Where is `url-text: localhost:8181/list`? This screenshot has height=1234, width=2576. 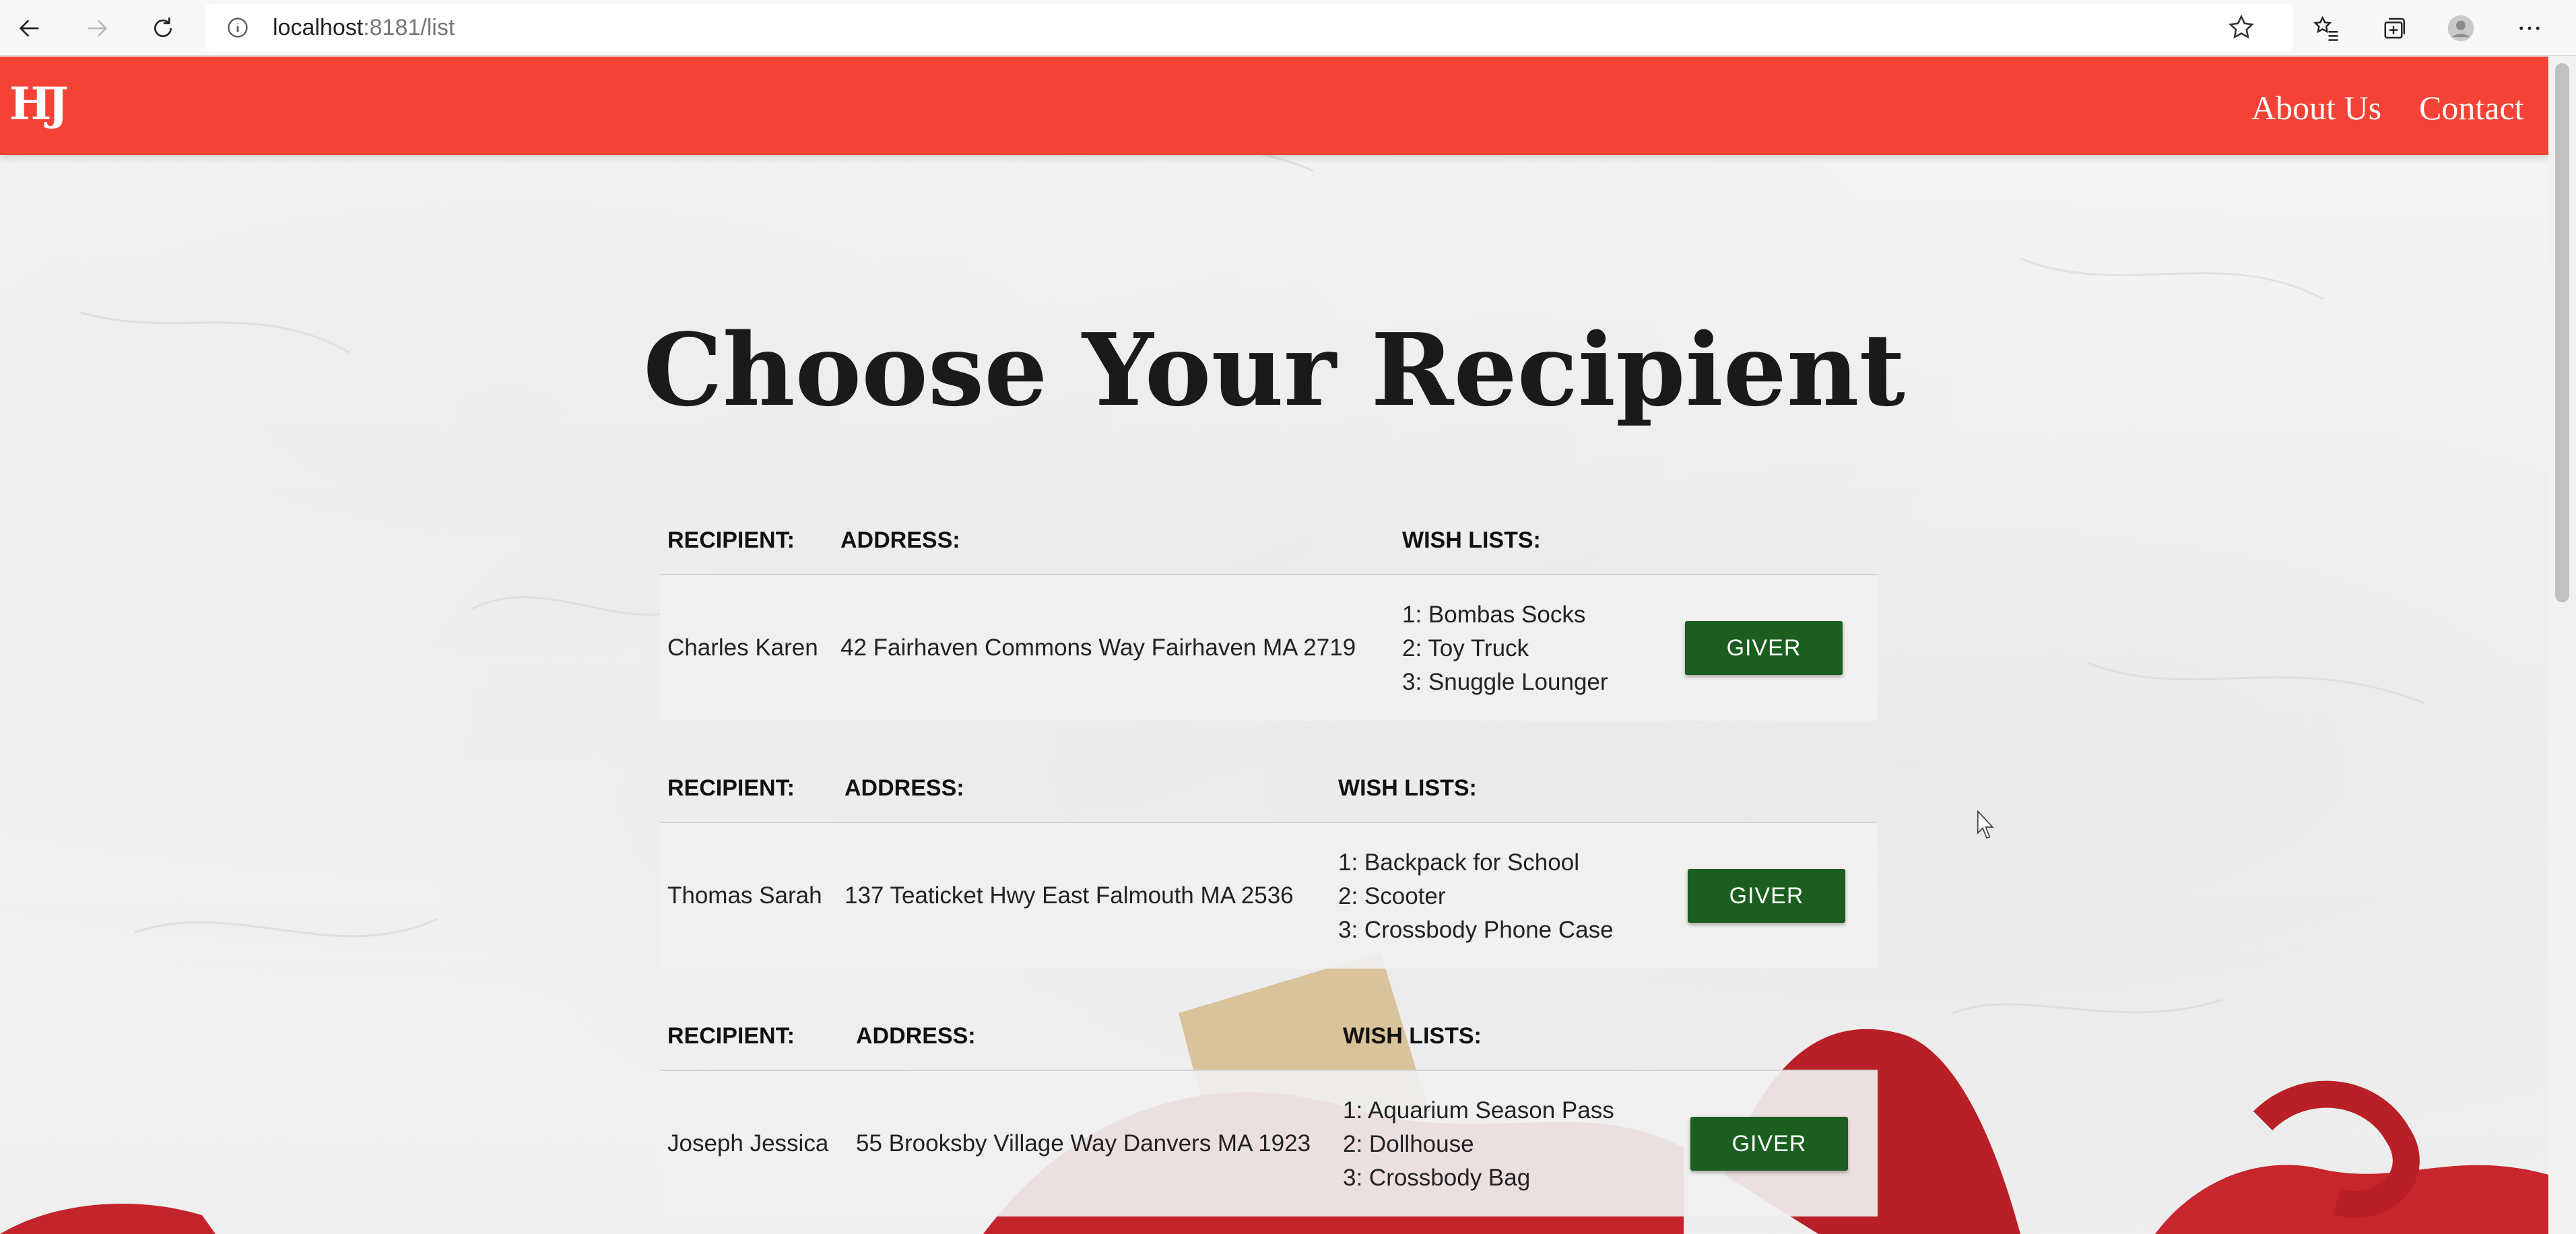 url-text: localhost:8181/list is located at coordinates (364, 27).